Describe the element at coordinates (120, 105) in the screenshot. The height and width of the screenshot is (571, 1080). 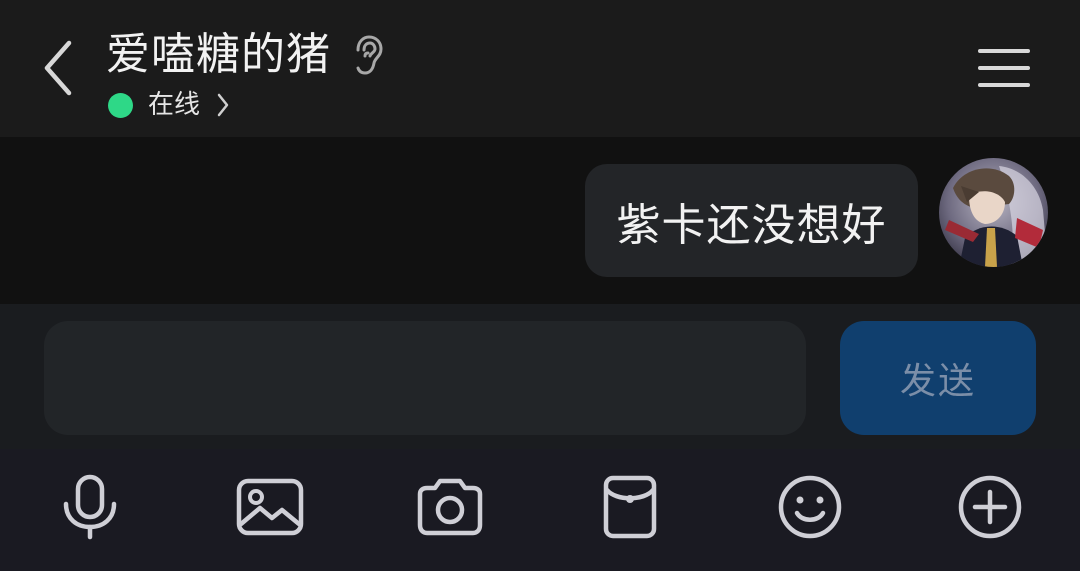
I see `online-status-dot` at that location.